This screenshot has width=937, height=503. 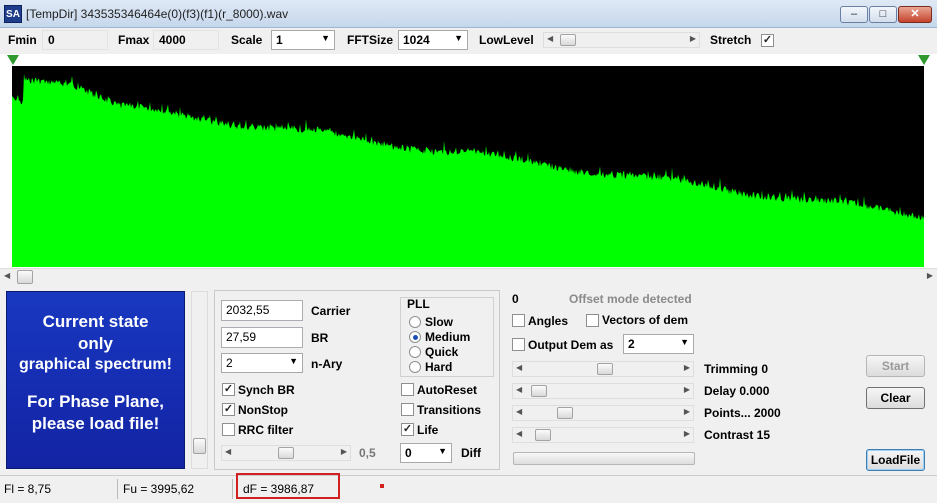 What do you see at coordinates (407, 389) in the screenshot?
I see `autoreset-checkbox` at bounding box center [407, 389].